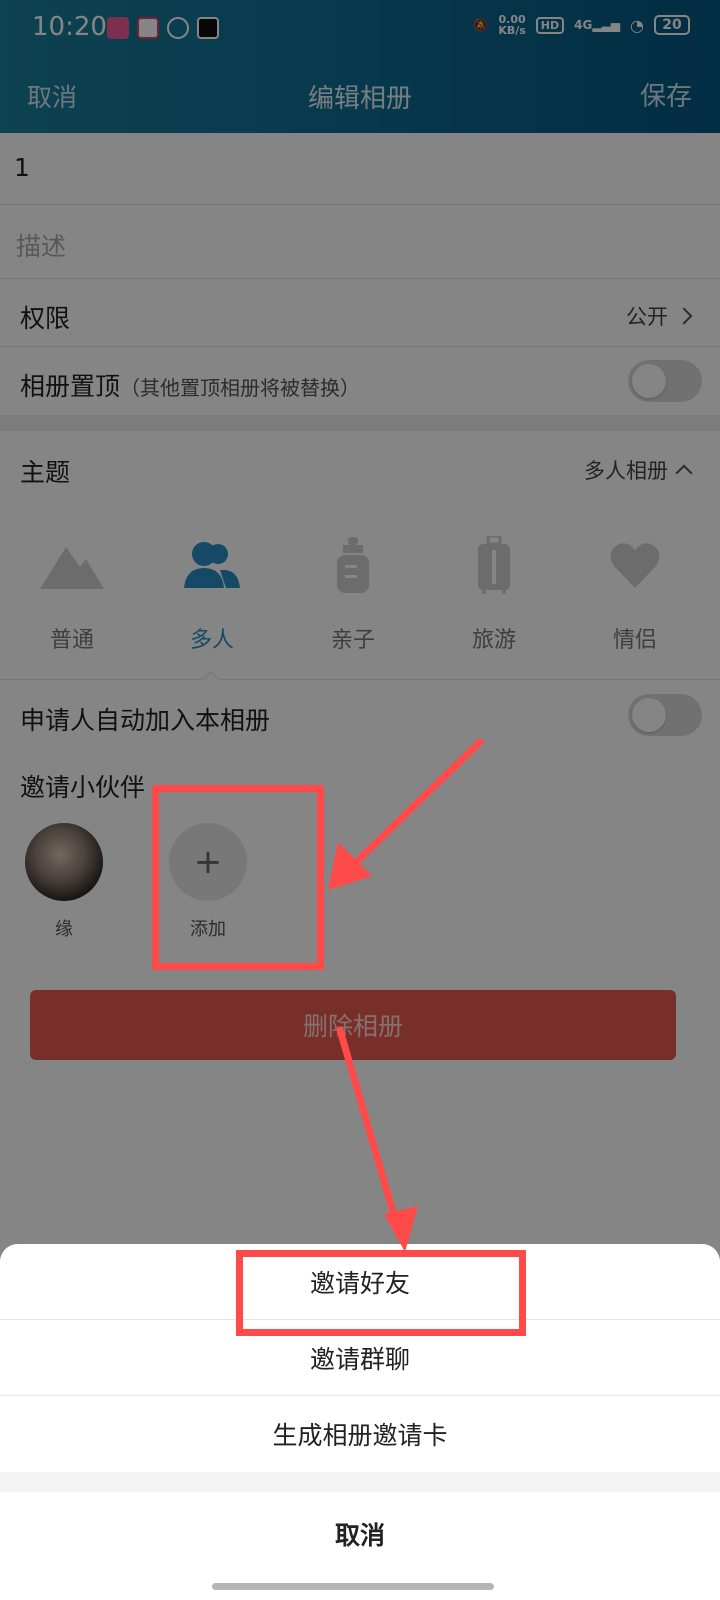  What do you see at coordinates (163, 28) in the screenshot?
I see `notification-icons` at bounding box center [163, 28].